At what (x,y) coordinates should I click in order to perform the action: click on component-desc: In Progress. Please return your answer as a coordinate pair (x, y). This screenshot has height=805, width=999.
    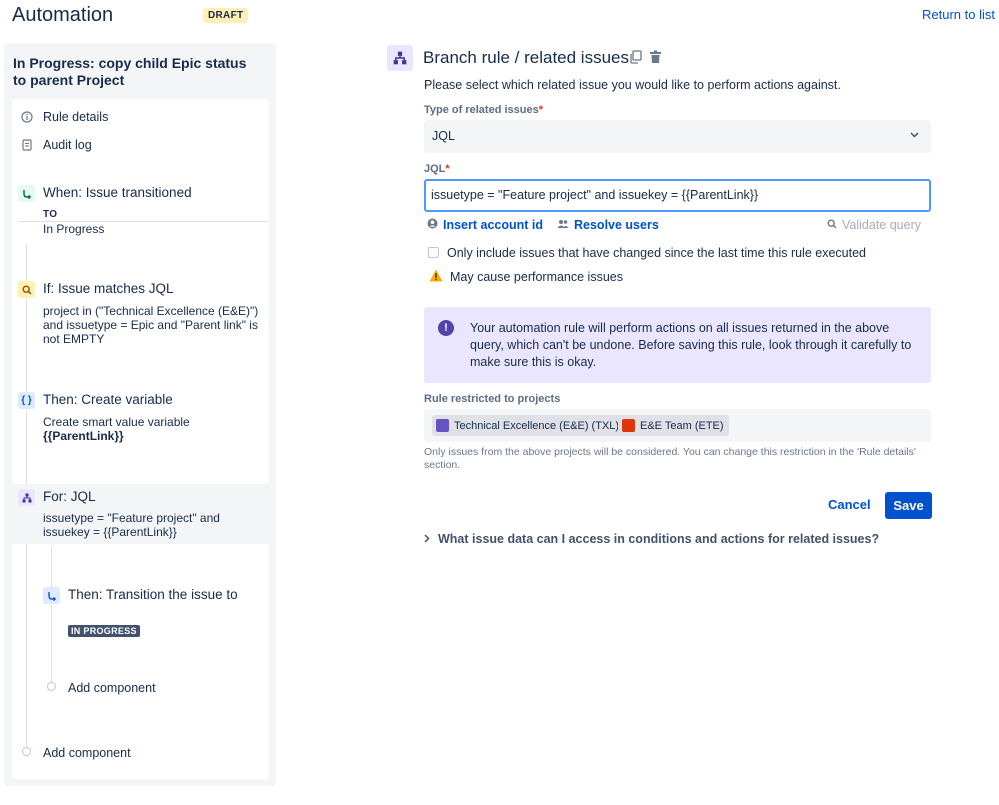
    Looking at the image, I should click on (74, 229).